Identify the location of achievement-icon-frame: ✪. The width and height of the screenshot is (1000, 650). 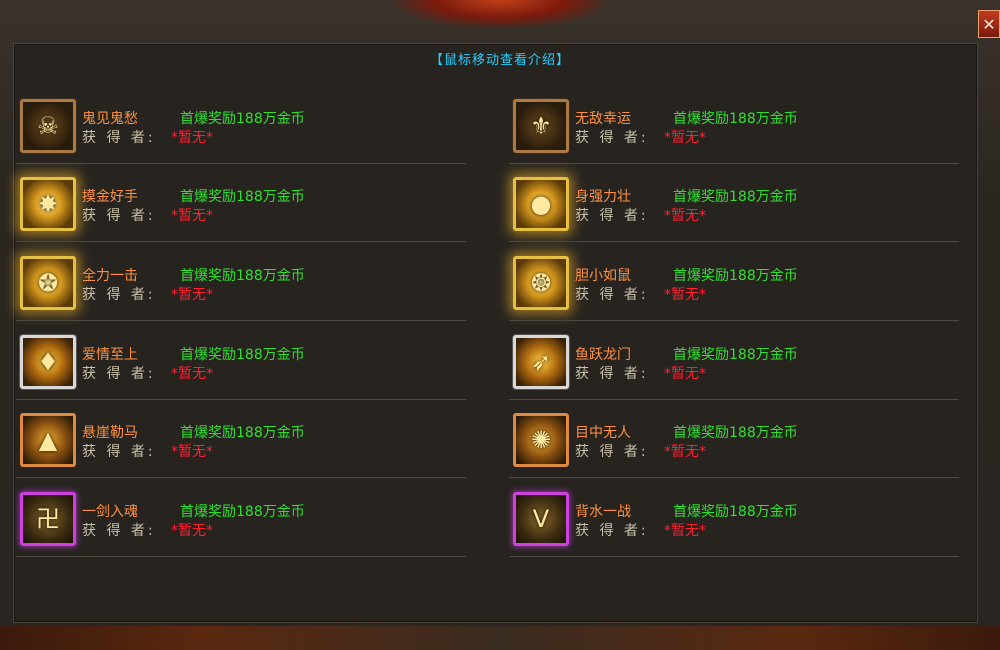
(48, 283).